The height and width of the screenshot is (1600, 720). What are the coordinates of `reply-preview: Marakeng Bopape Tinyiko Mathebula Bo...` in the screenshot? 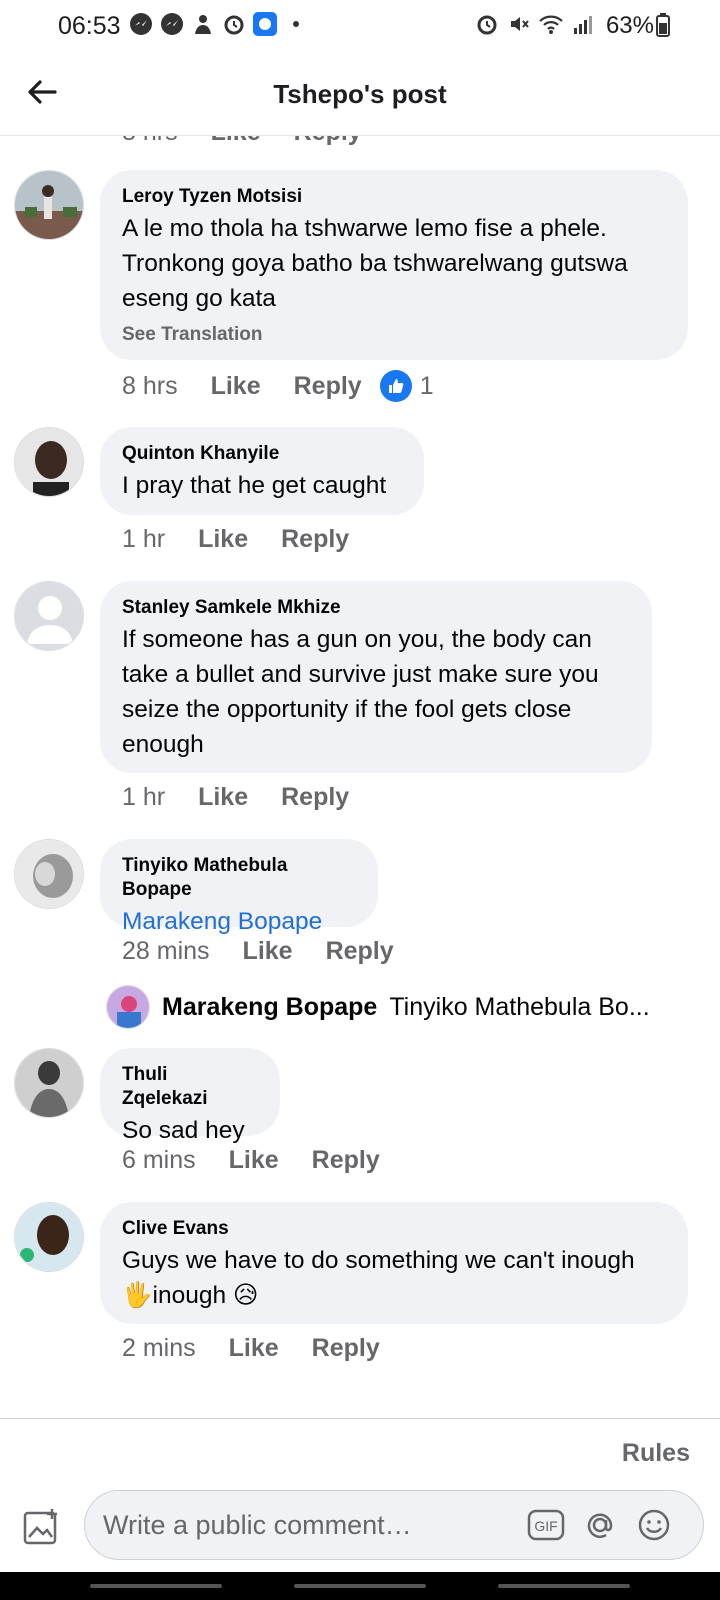 It's located at (378, 1007).